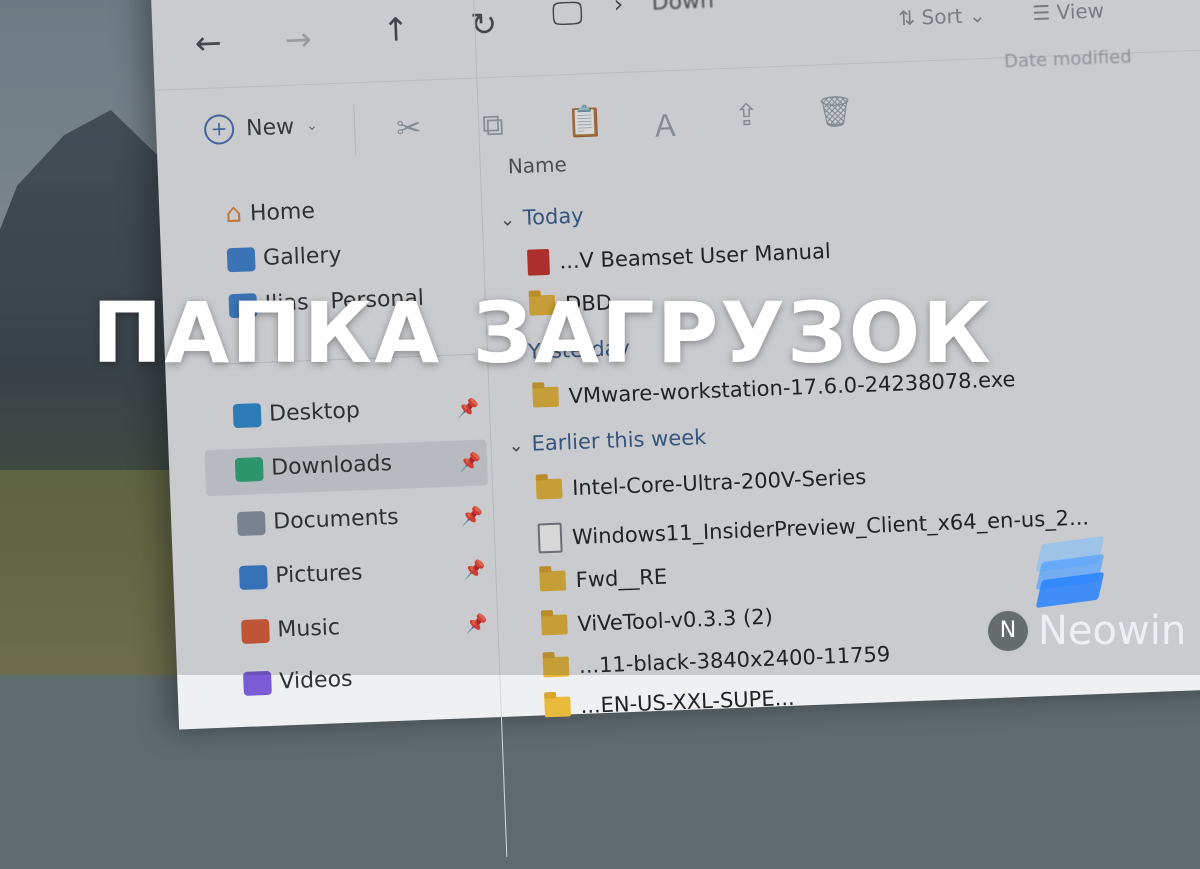 The height and width of the screenshot is (869, 1200). I want to click on file-row: ...V Beamset User Manual, so click(679, 257).